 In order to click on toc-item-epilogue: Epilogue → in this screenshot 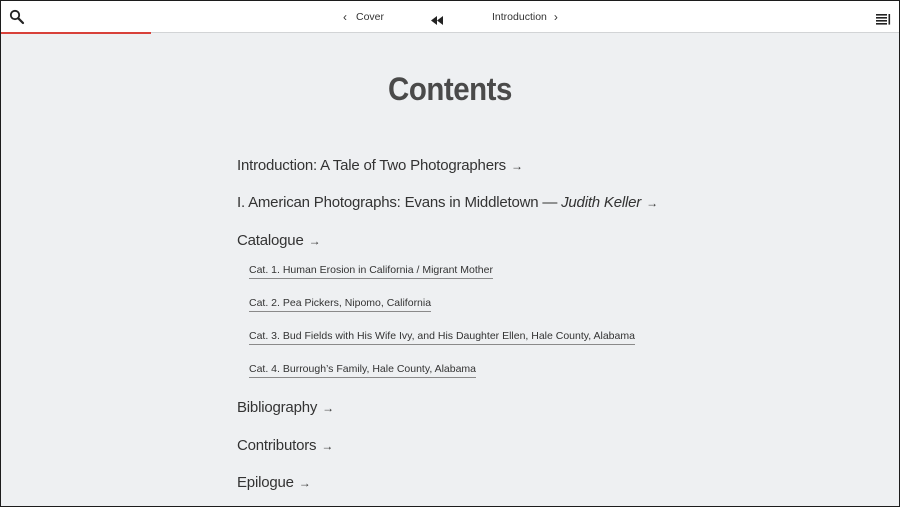, I will do `click(274, 482)`.